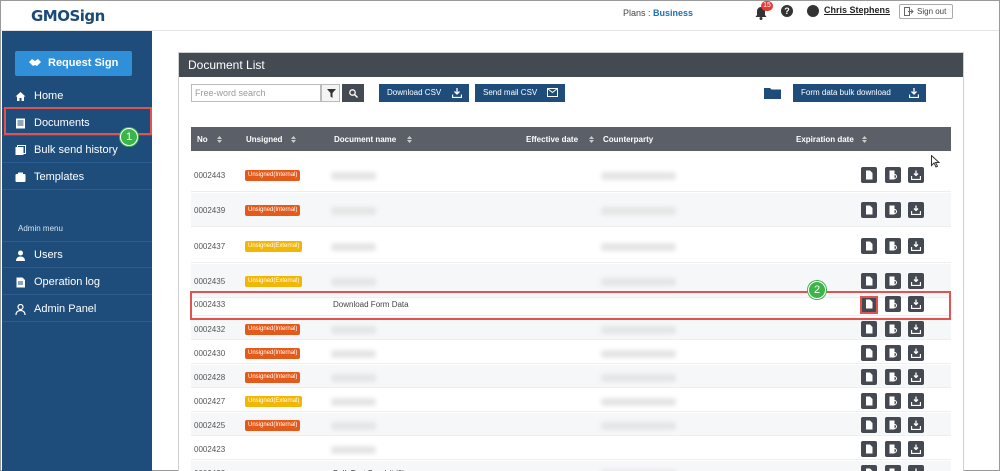 The height and width of the screenshot is (471, 1000). Describe the element at coordinates (365, 139) in the screenshot. I see `col-header-document-name: Document name` at that location.